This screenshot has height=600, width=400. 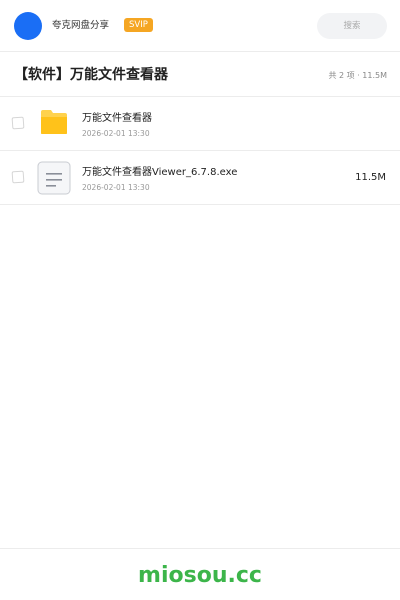 I want to click on site-watermark: miosou.cc, so click(x=200, y=575).